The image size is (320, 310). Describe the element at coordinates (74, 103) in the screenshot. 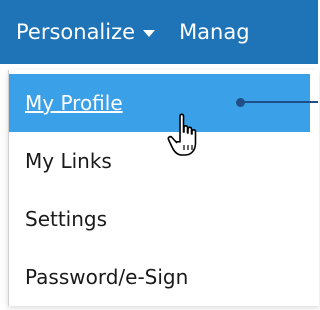

I see `menu-item-label: My Profile` at that location.